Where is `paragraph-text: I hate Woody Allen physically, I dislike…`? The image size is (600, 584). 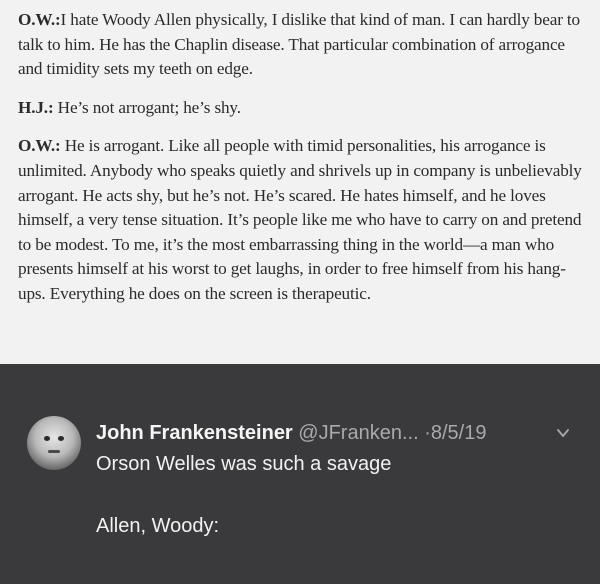 paragraph-text: I hate Woody Allen physically, I dislike… is located at coordinates (299, 44).